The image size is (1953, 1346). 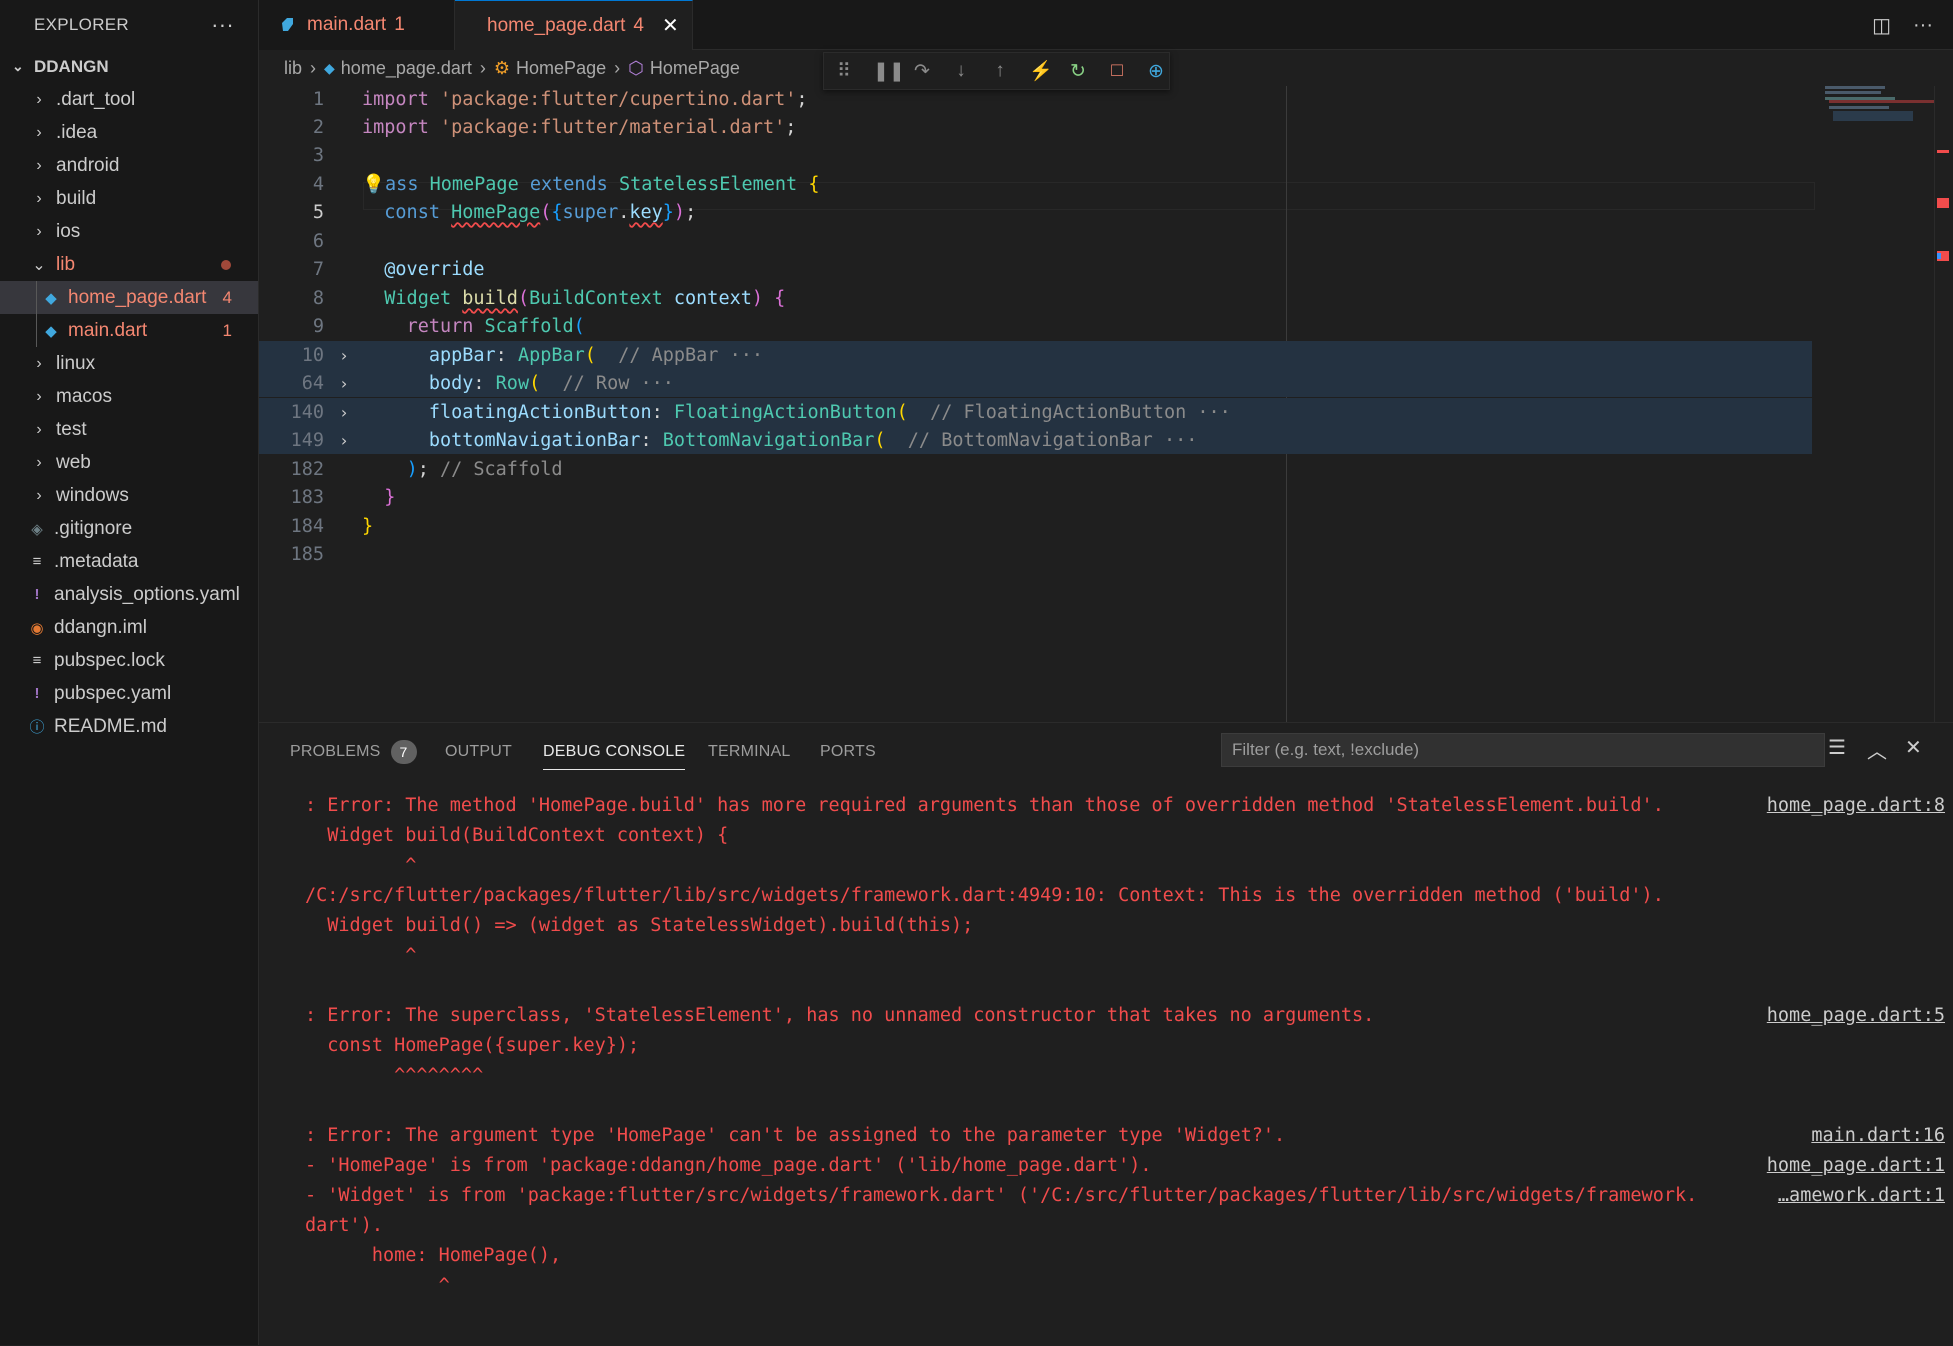 I want to click on line-number: 182, so click(x=307, y=469).